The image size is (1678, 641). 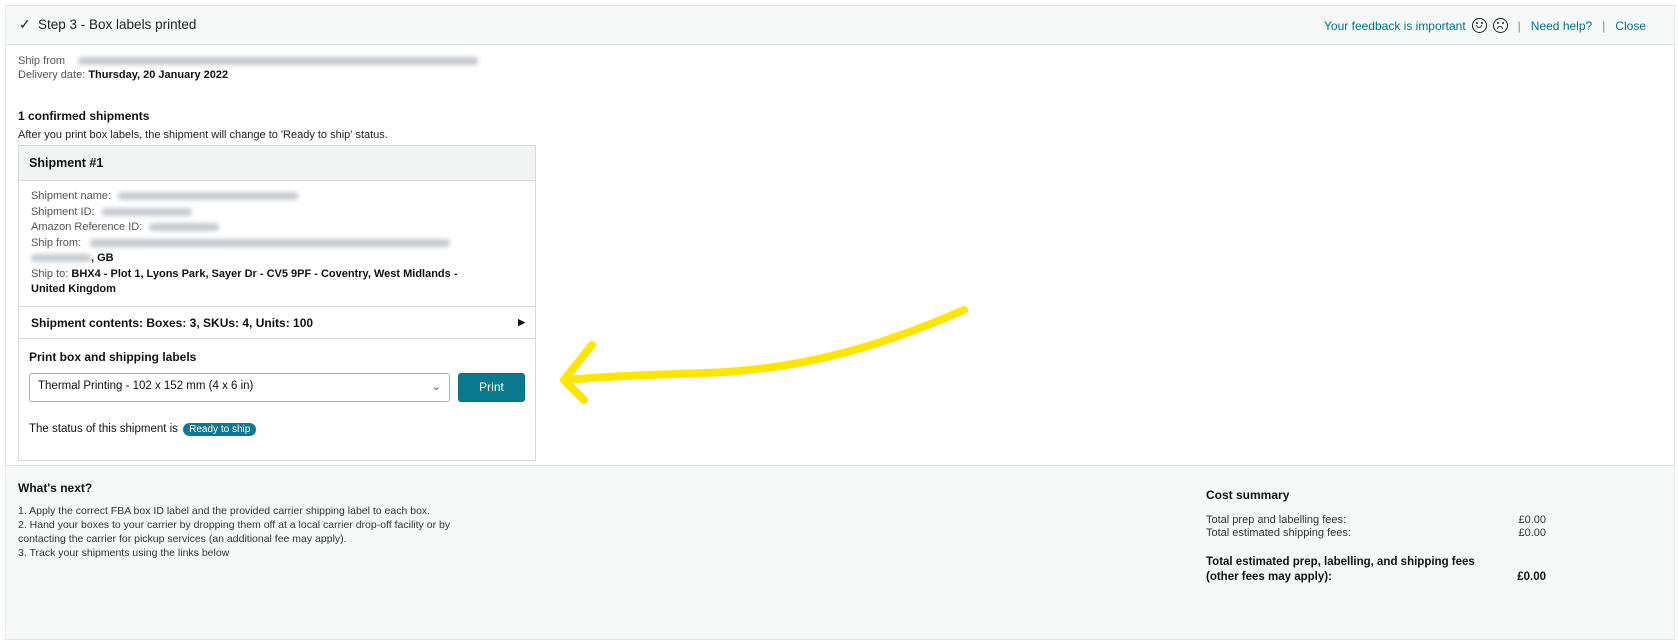 What do you see at coordinates (1395, 26) in the screenshot?
I see `feedback-link: Your feedback is important` at bounding box center [1395, 26].